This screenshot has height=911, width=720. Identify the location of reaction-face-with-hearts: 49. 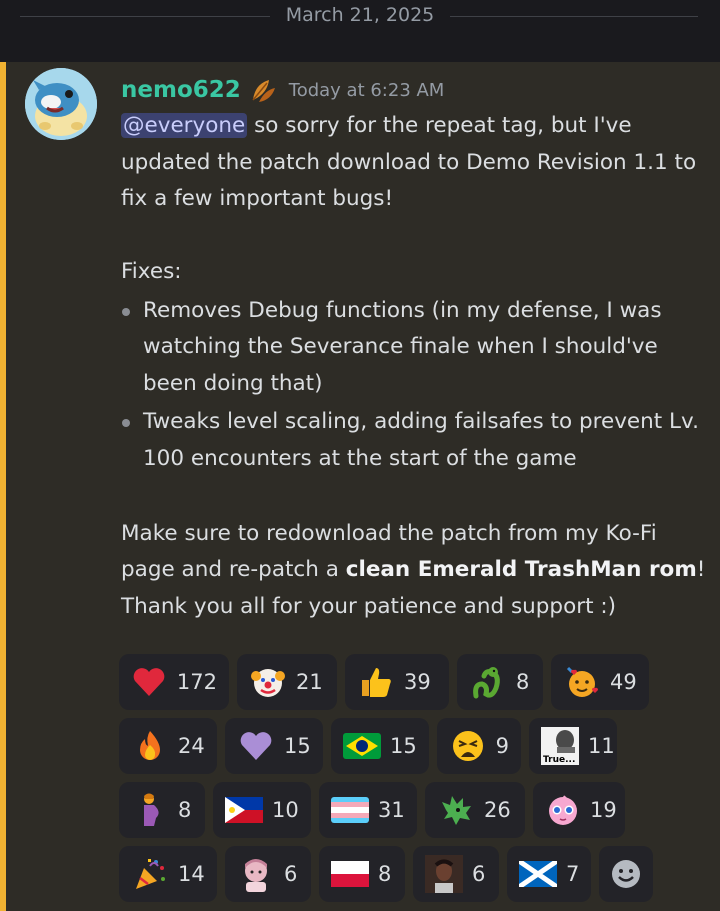
(600, 682).